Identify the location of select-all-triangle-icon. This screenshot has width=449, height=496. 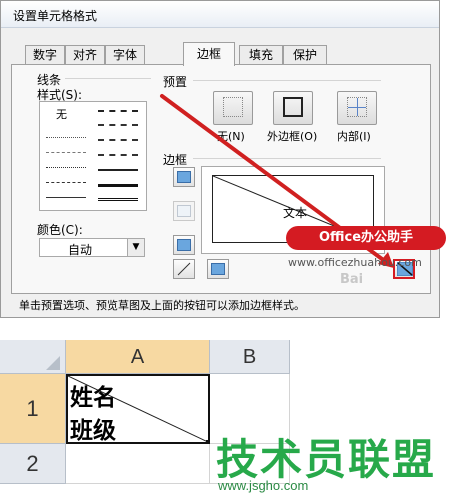
(53, 363).